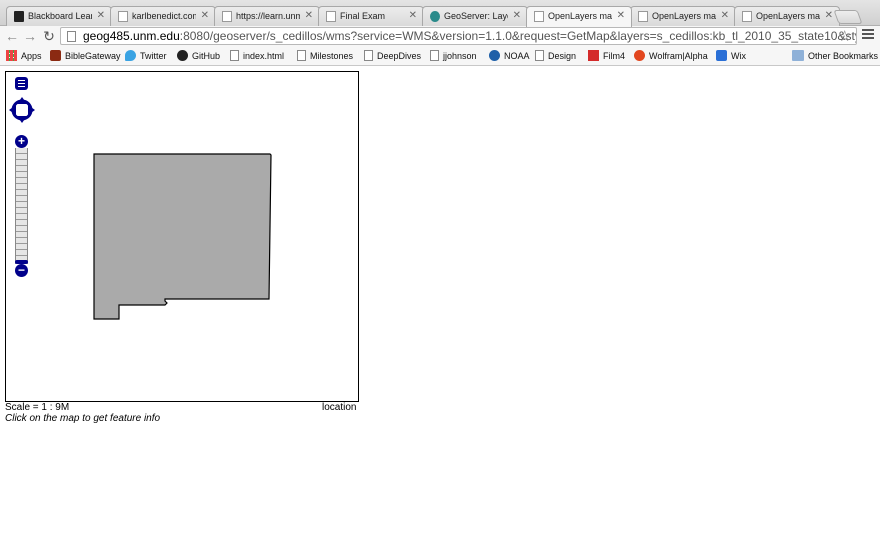  Describe the element at coordinates (562, 56) in the screenshot. I see `bookmark-label: Design` at that location.